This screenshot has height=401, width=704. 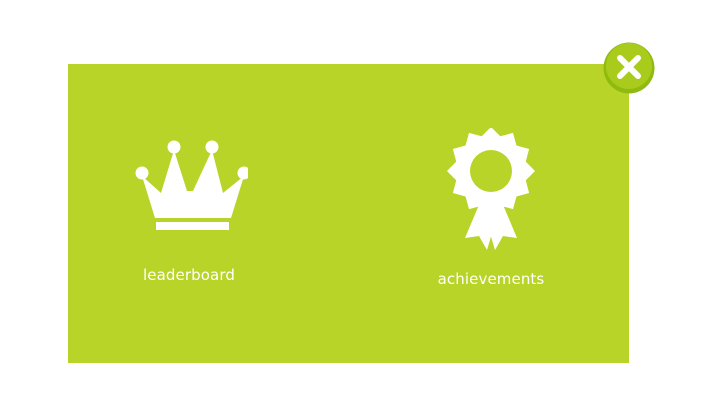 What do you see at coordinates (491, 189) in the screenshot?
I see `award-ribbon-icon` at bounding box center [491, 189].